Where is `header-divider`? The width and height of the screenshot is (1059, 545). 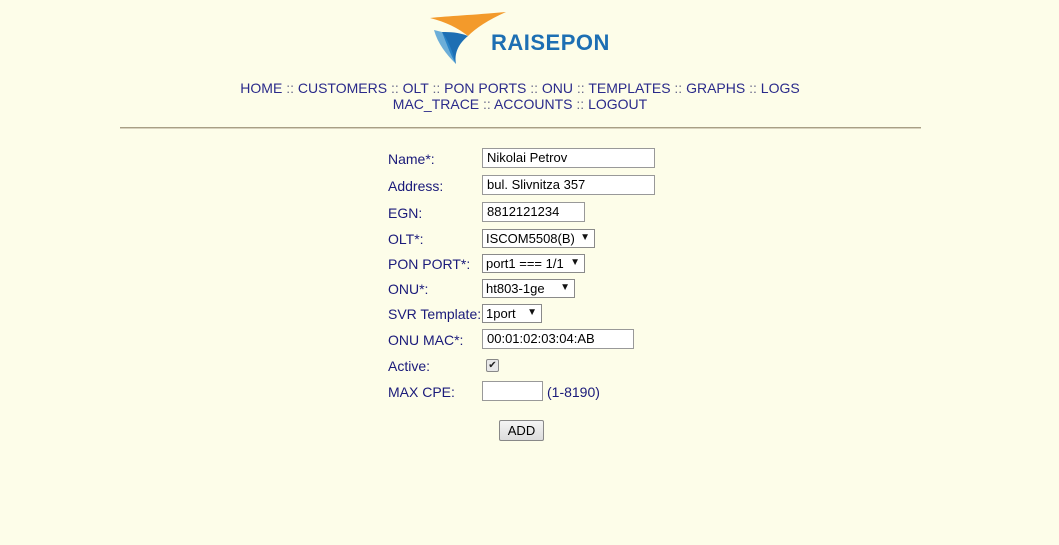 header-divider is located at coordinates (520, 128).